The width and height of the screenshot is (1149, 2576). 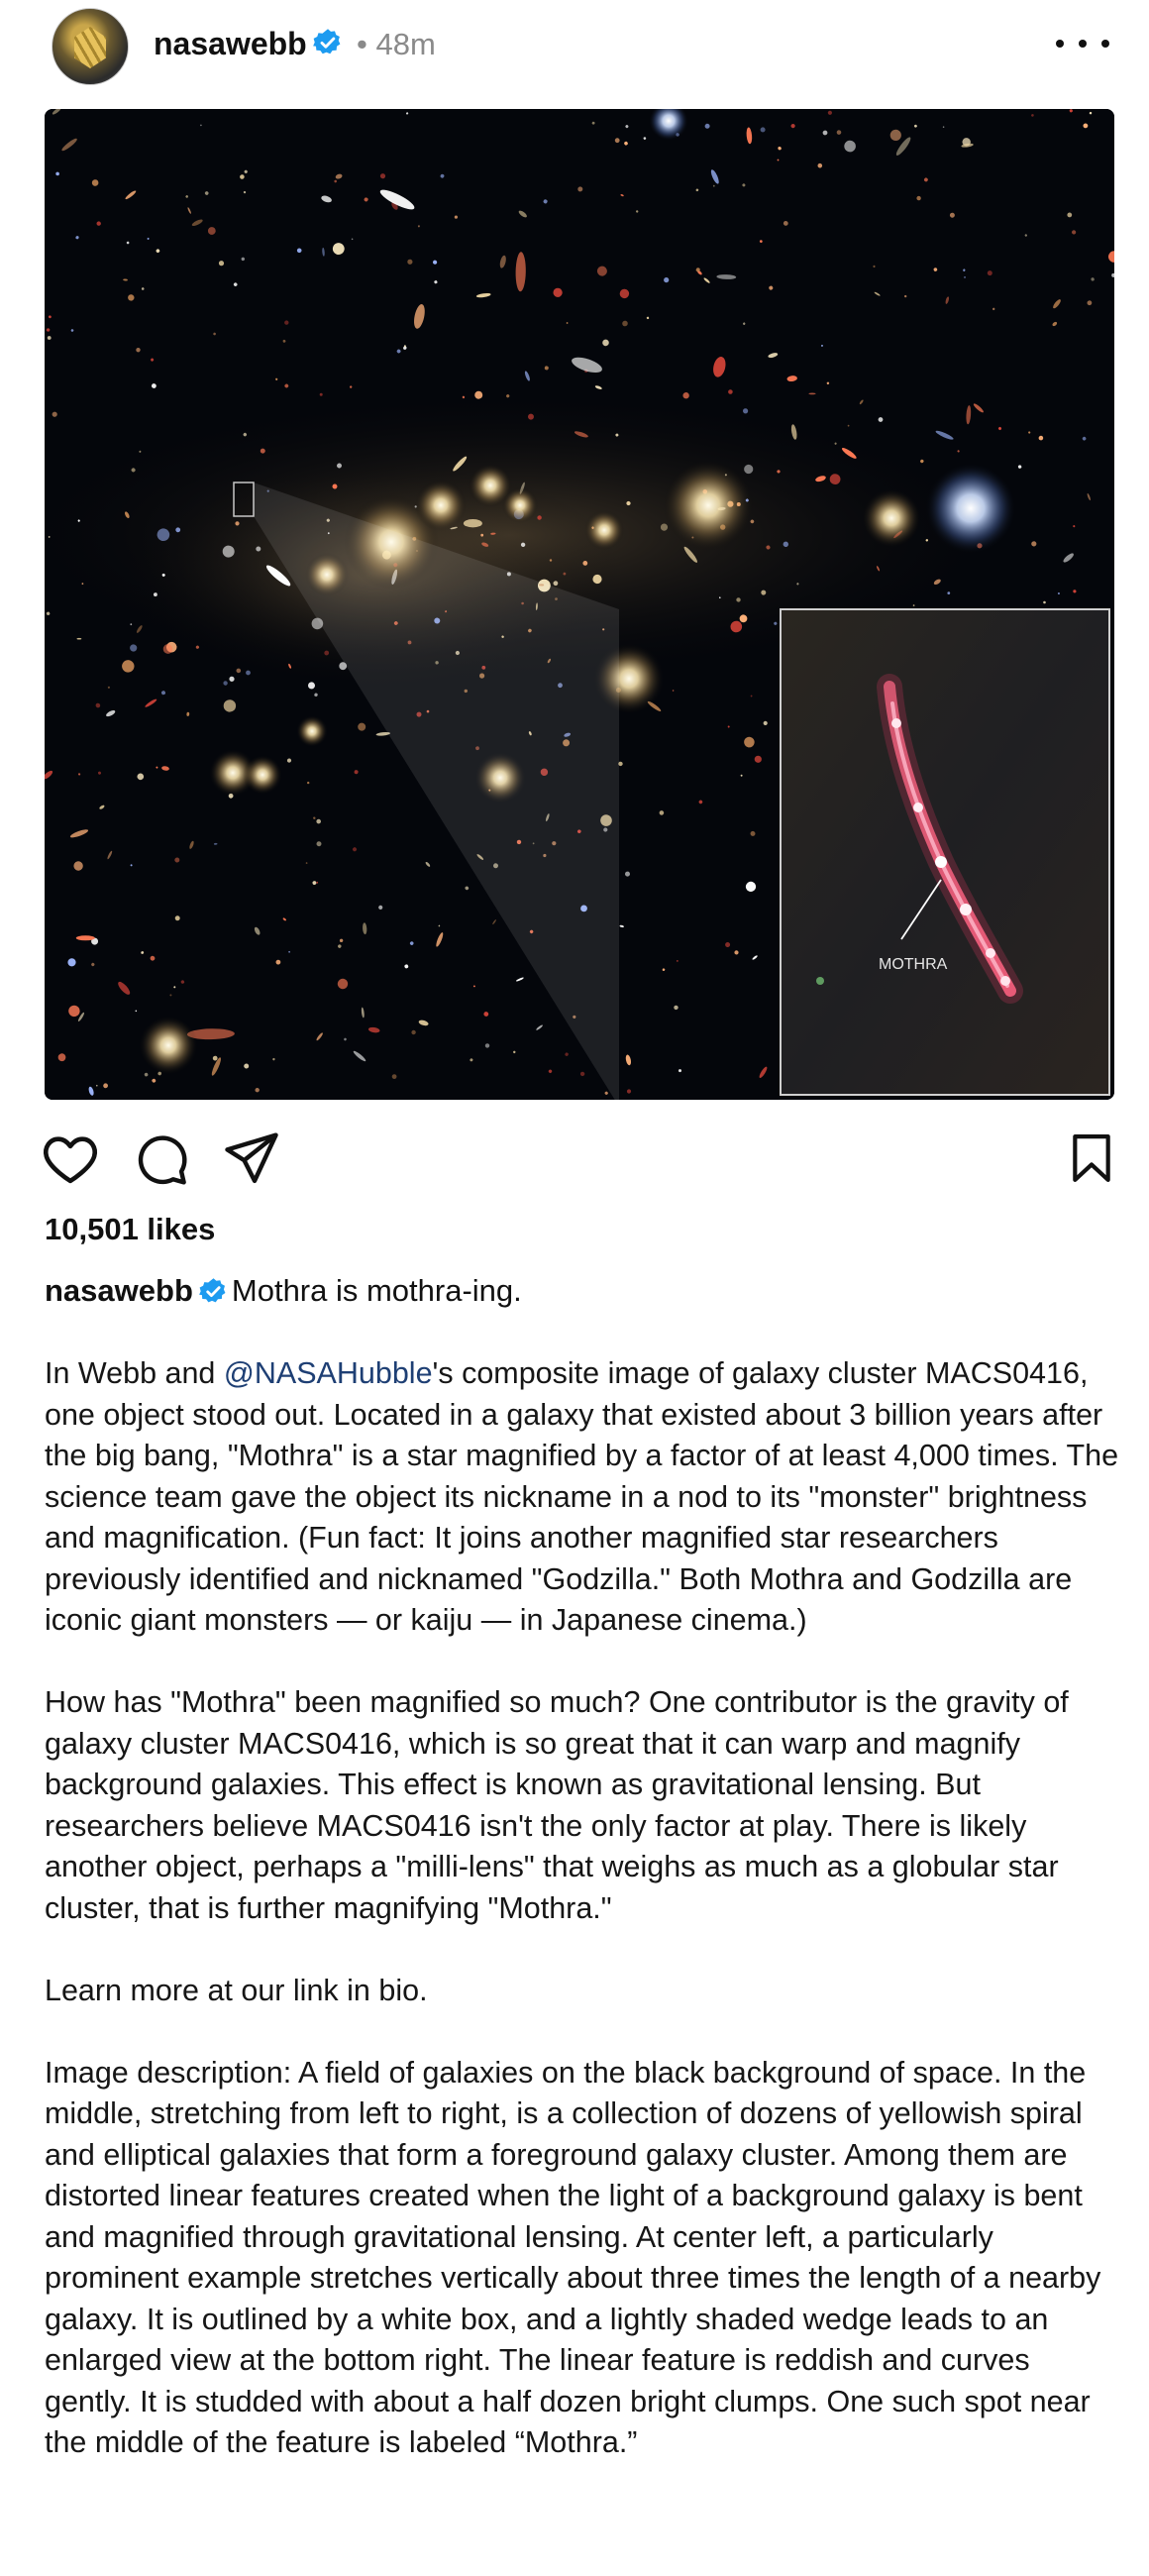 What do you see at coordinates (376, 1290) in the screenshot?
I see `caption-headline: Mothra is mothra-ing.` at bounding box center [376, 1290].